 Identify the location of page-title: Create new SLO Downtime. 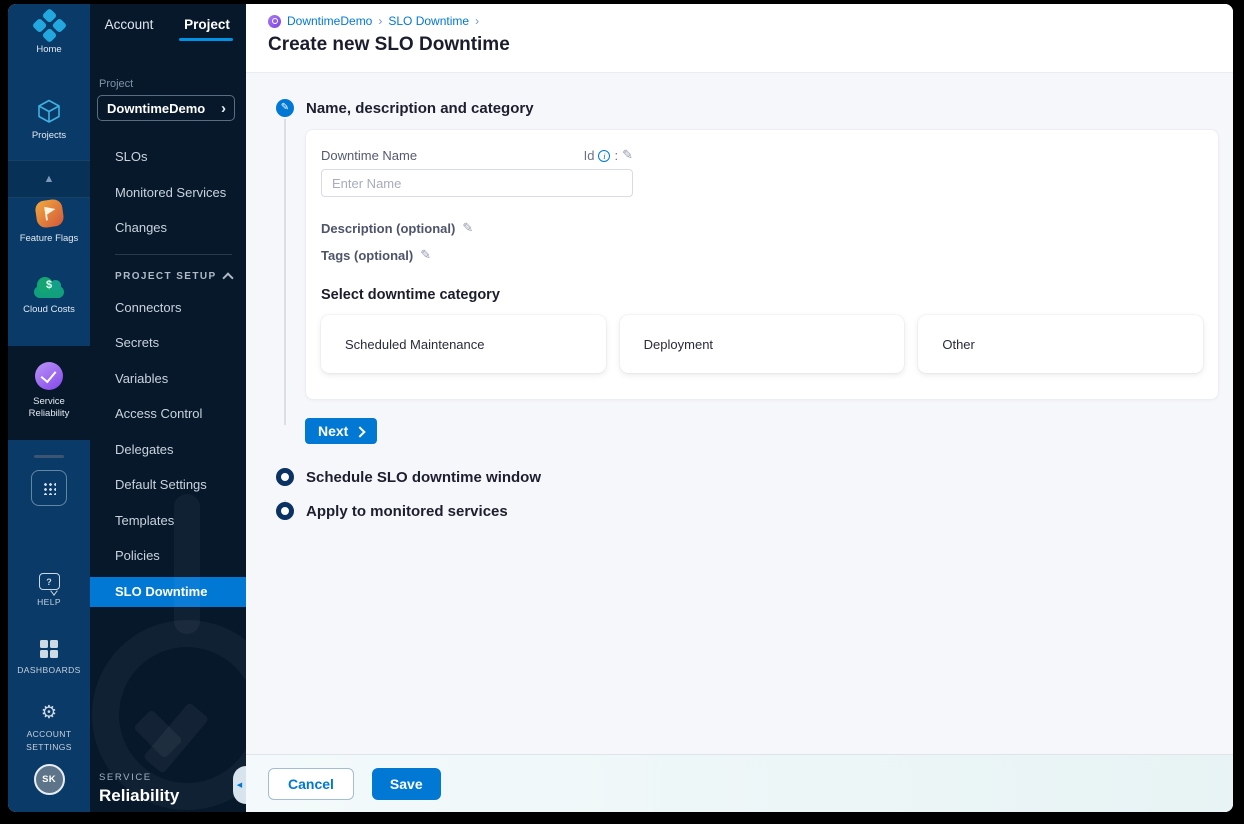
(389, 44).